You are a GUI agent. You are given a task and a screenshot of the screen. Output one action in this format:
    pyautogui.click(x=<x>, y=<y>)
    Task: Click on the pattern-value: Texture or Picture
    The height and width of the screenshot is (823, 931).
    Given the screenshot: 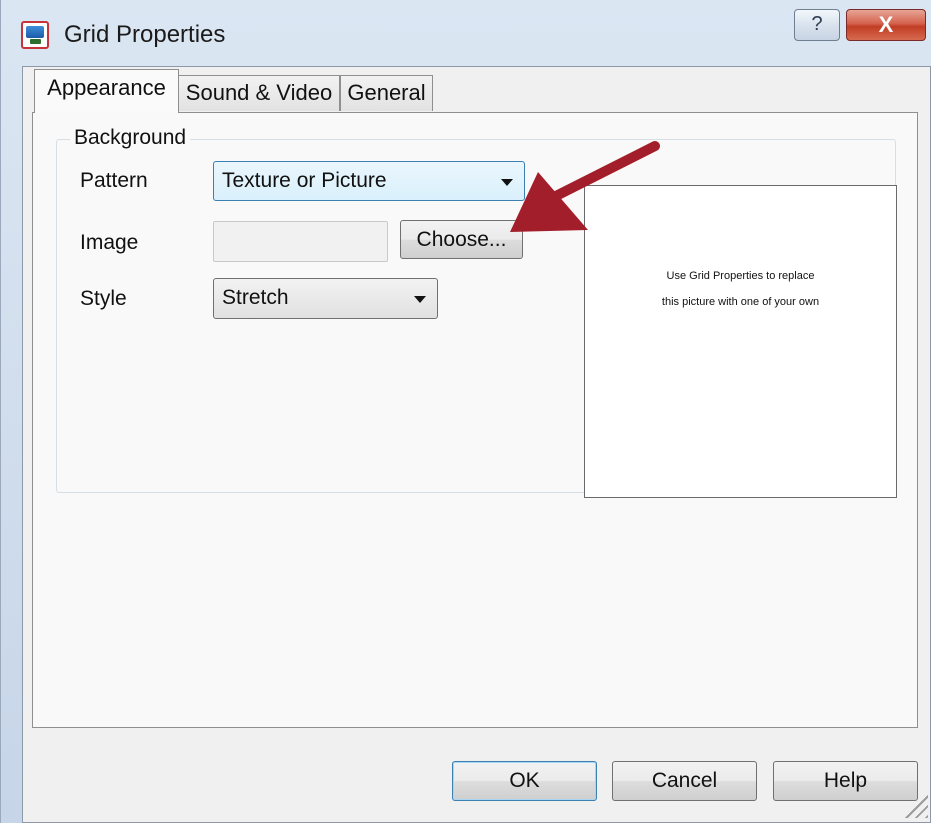 What is the action you would take?
    pyautogui.click(x=304, y=180)
    